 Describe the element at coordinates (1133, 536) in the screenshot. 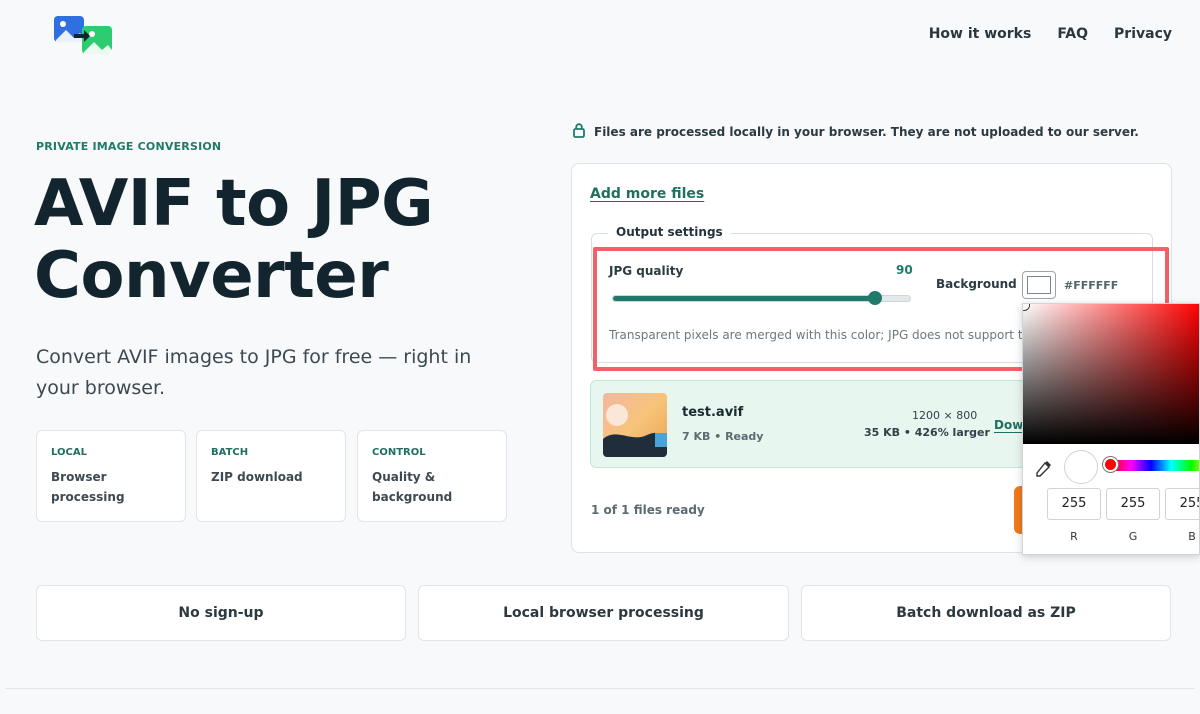

I see `green-label: G` at that location.